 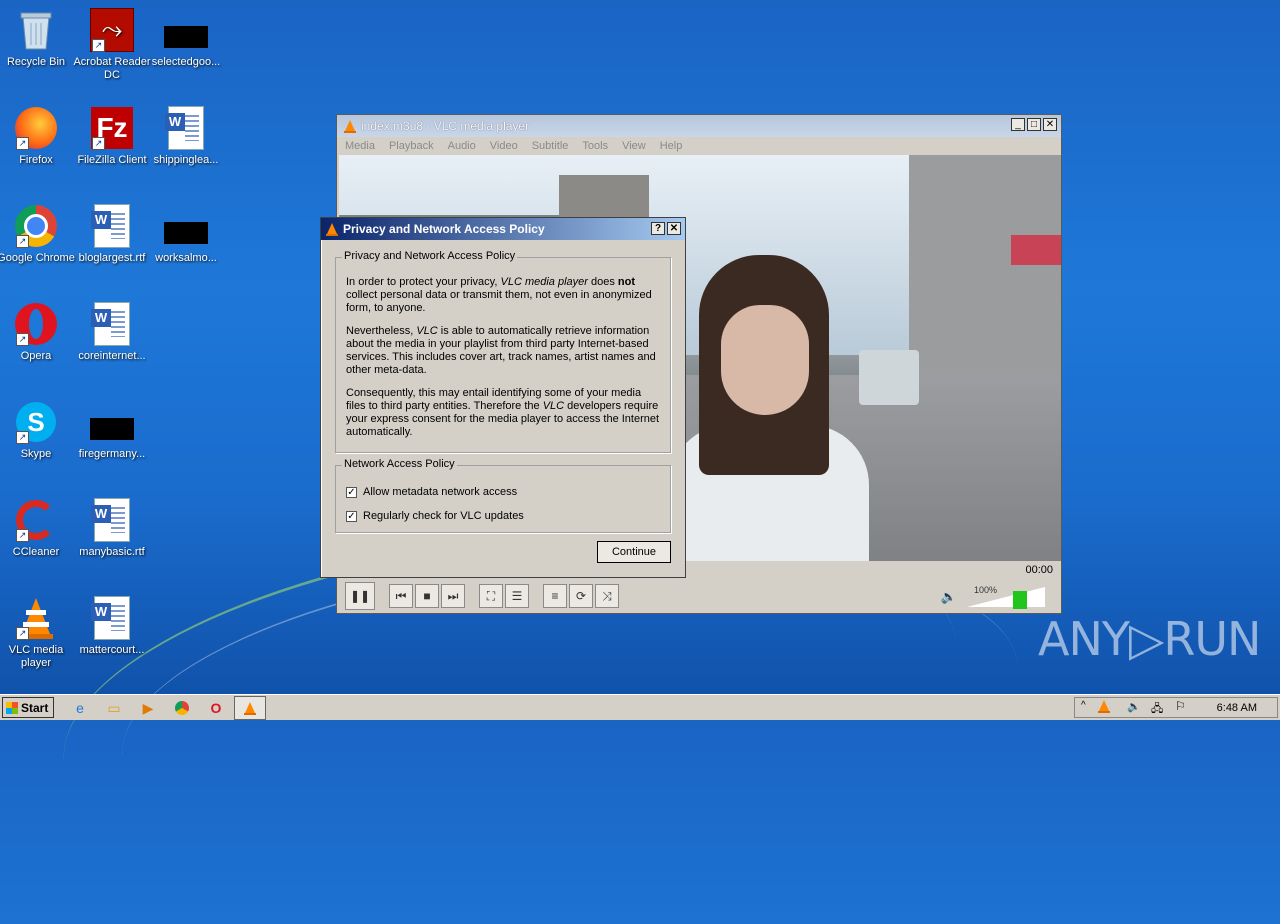 I want to click on desktop-icon-recycle-bin: Recycle Bin, so click(x=37, y=38).